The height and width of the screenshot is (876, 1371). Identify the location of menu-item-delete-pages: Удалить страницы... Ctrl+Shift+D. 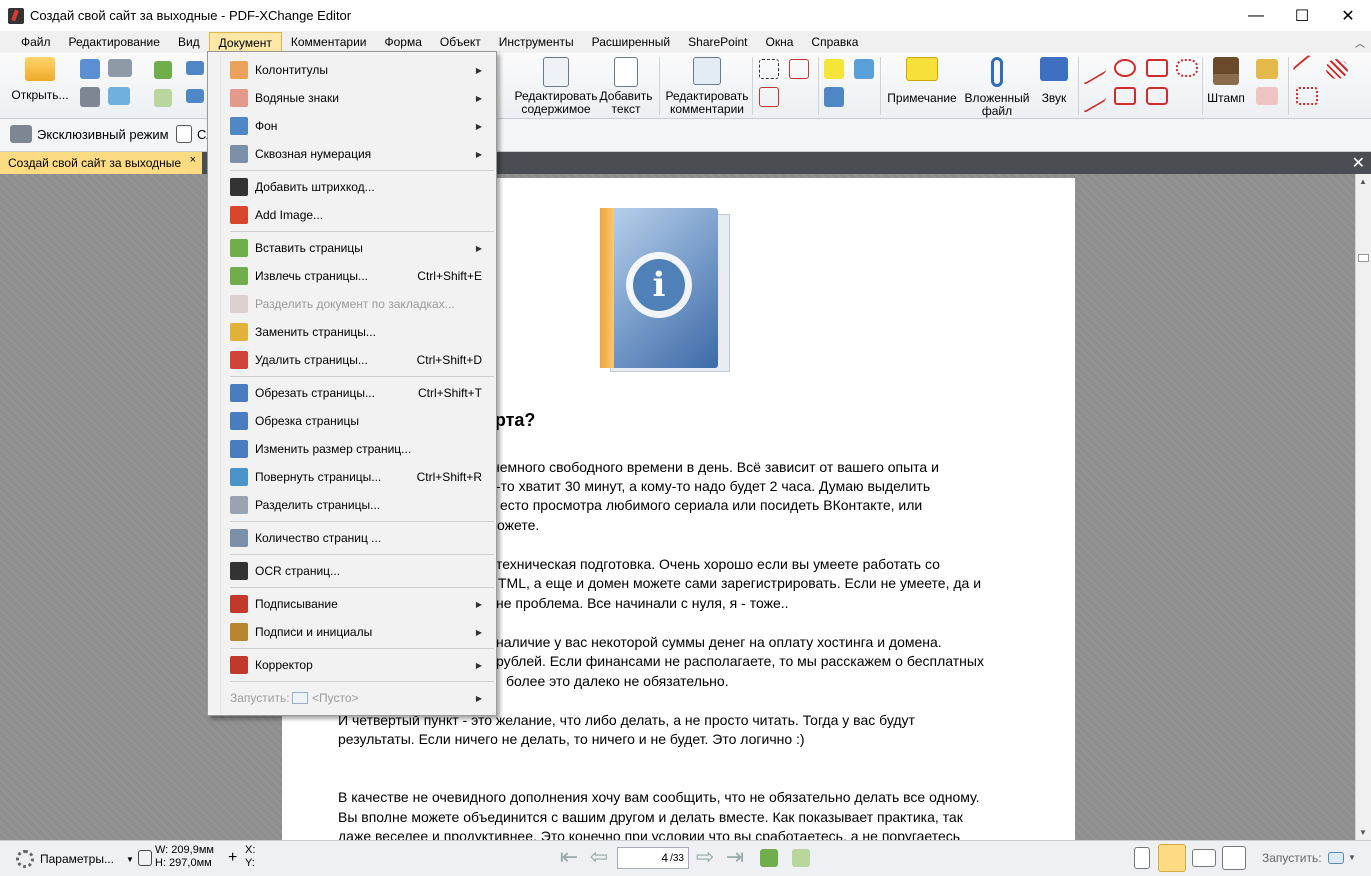
(352, 360).